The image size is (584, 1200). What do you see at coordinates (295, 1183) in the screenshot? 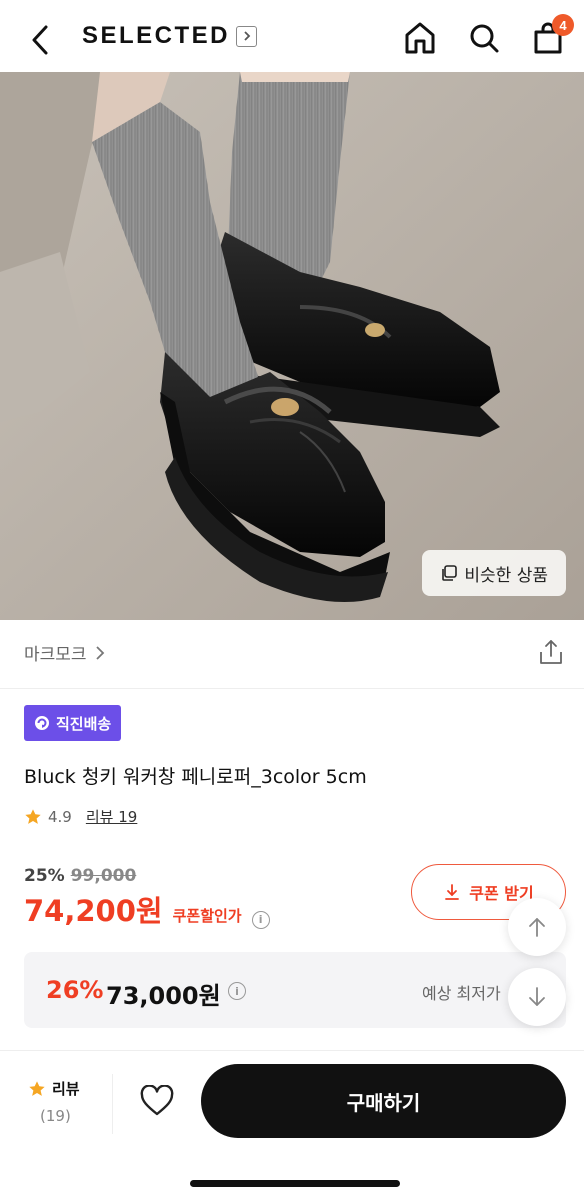
I see `home-indicator` at bounding box center [295, 1183].